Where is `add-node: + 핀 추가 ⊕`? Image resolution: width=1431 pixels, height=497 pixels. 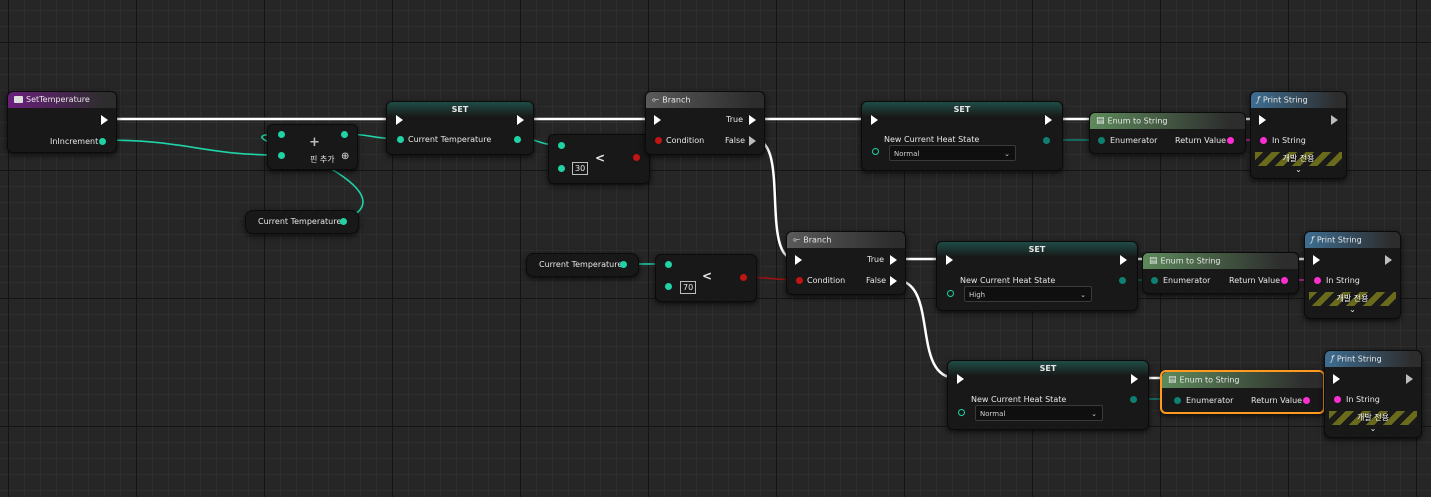 add-node: + 핀 추가 ⊕ is located at coordinates (312, 147).